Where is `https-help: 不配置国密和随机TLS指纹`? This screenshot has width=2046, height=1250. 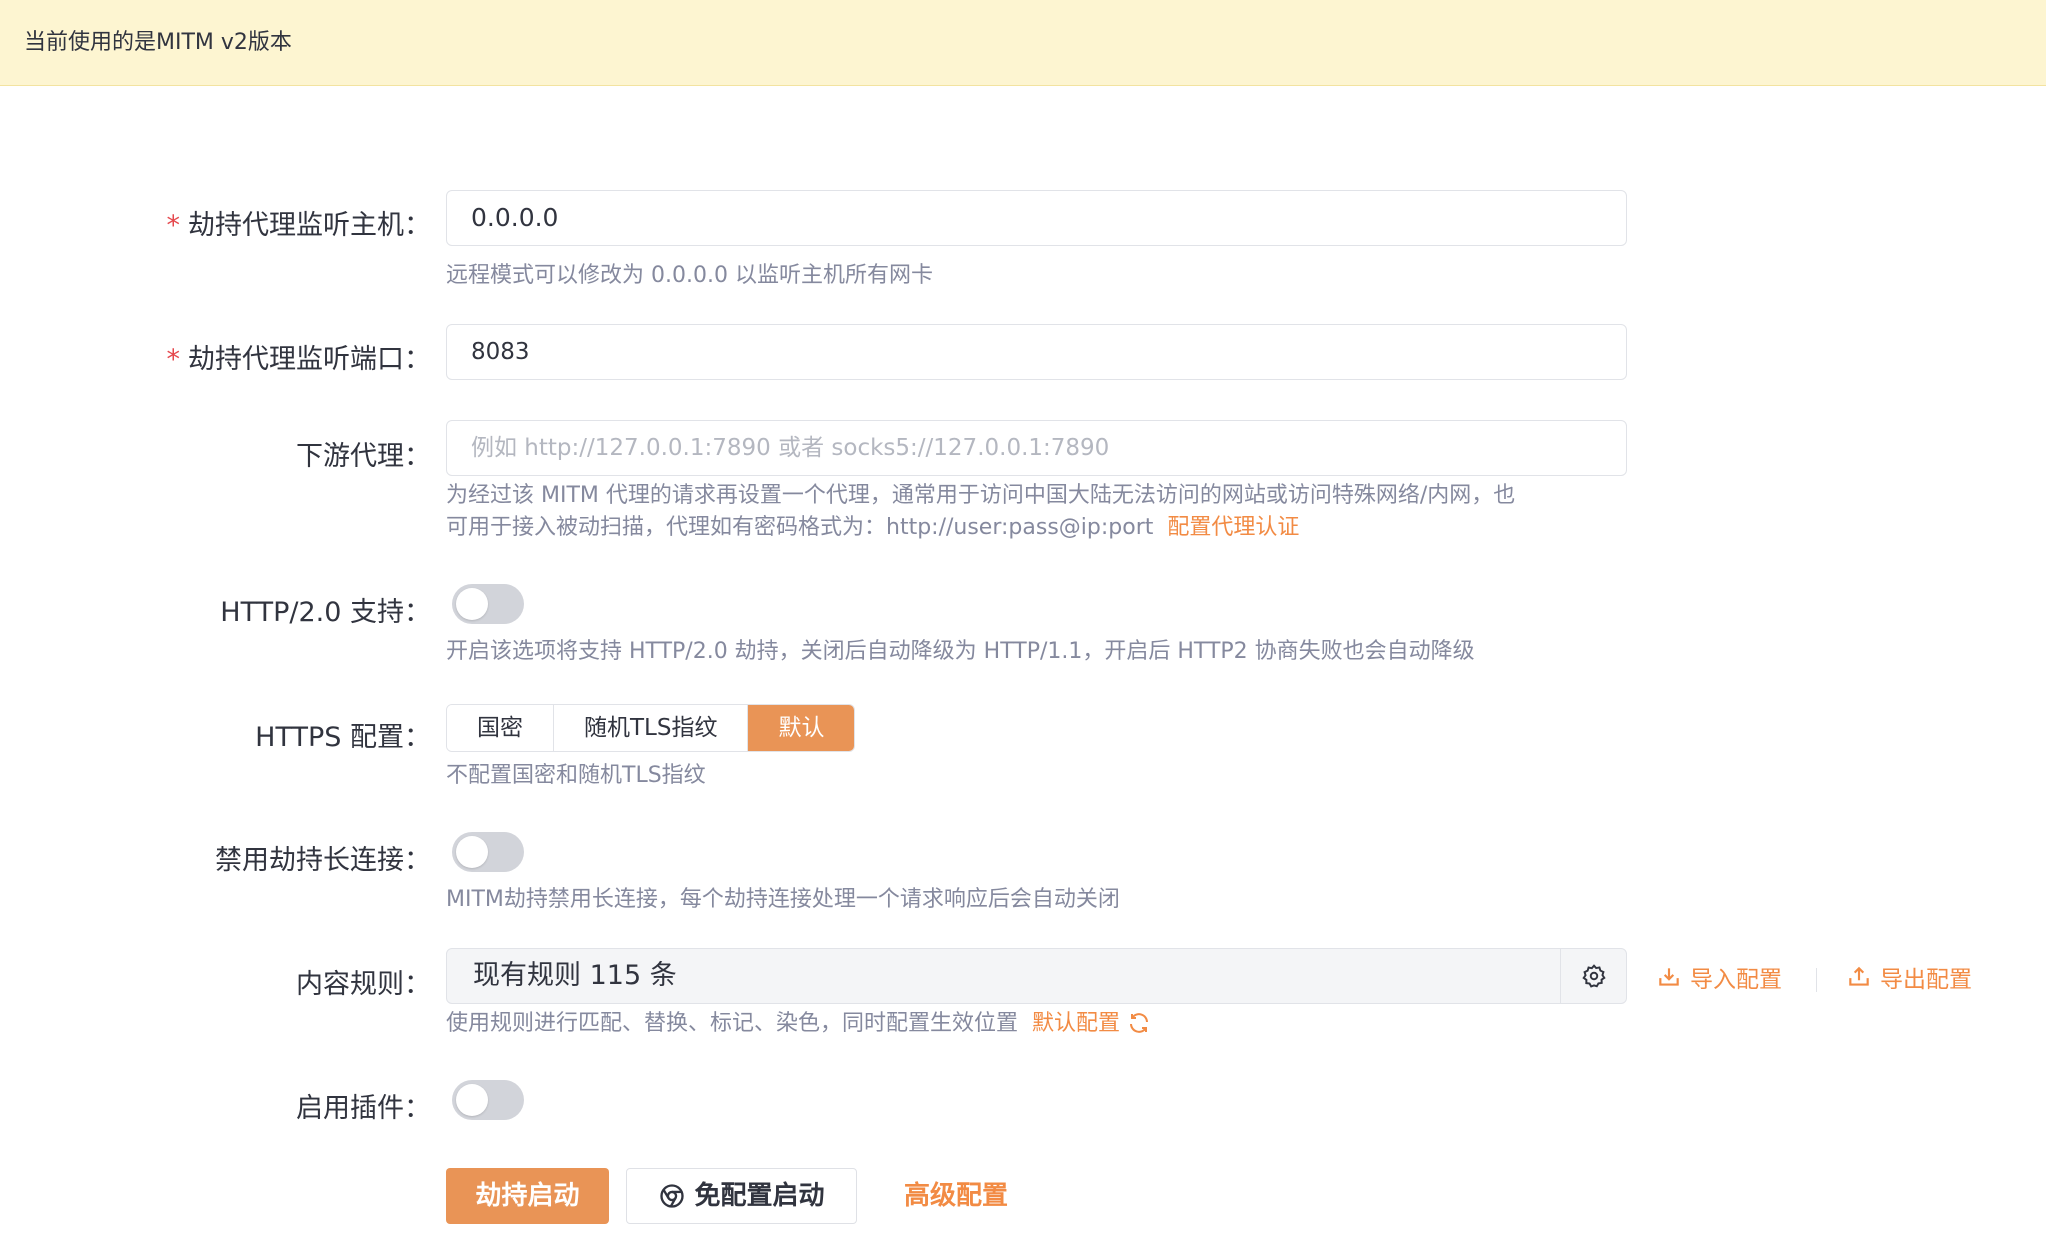 https-help: 不配置国密和随机TLS指纹 is located at coordinates (576, 775).